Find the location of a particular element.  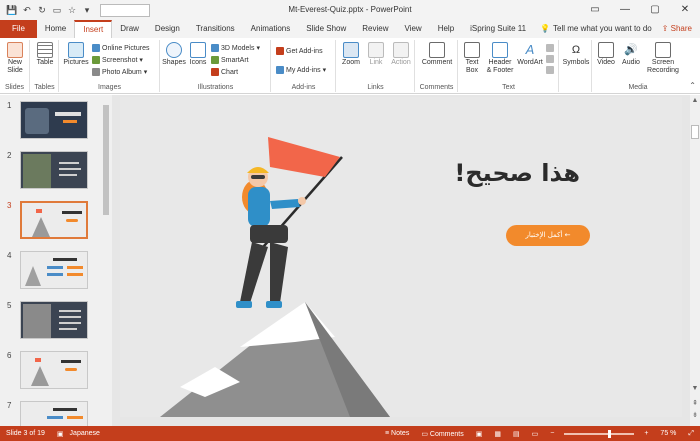

zoom-button: Zoom is located at coordinates (351, 54).